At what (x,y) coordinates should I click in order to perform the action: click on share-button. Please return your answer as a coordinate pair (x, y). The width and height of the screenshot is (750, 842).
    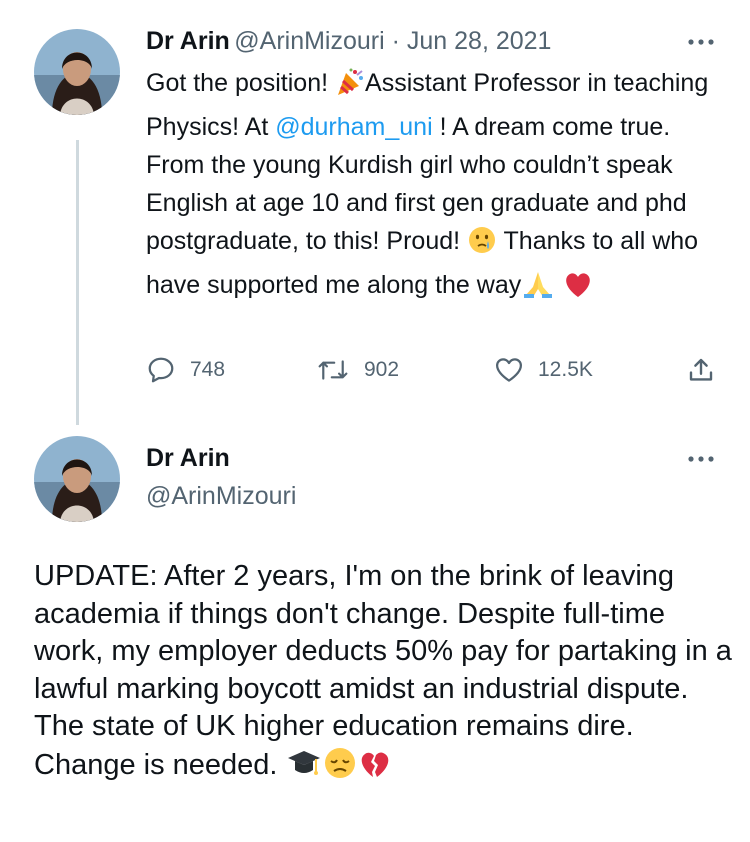
    Looking at the image, I should click on (701, 370).